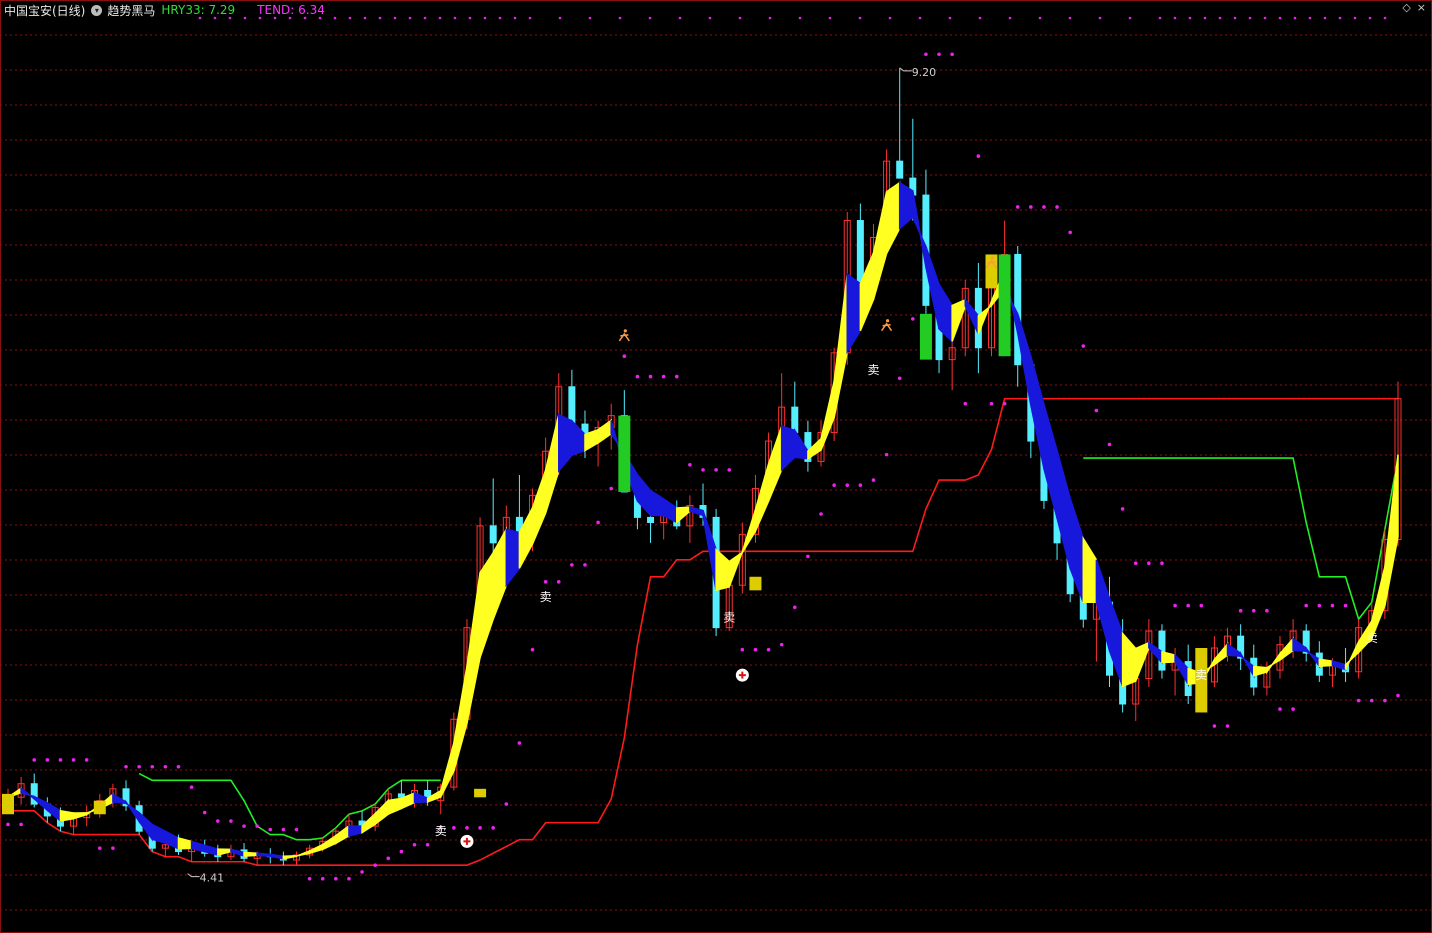 The height and width of the screenshot is (933, 1432). Describe the element at coordinates (164, 10) in the screenshot. I see `chart-header: 中国宝安(日线) ▾ 趋势黑马 HRY33: 7.29 TEND: 6.34` at that location.